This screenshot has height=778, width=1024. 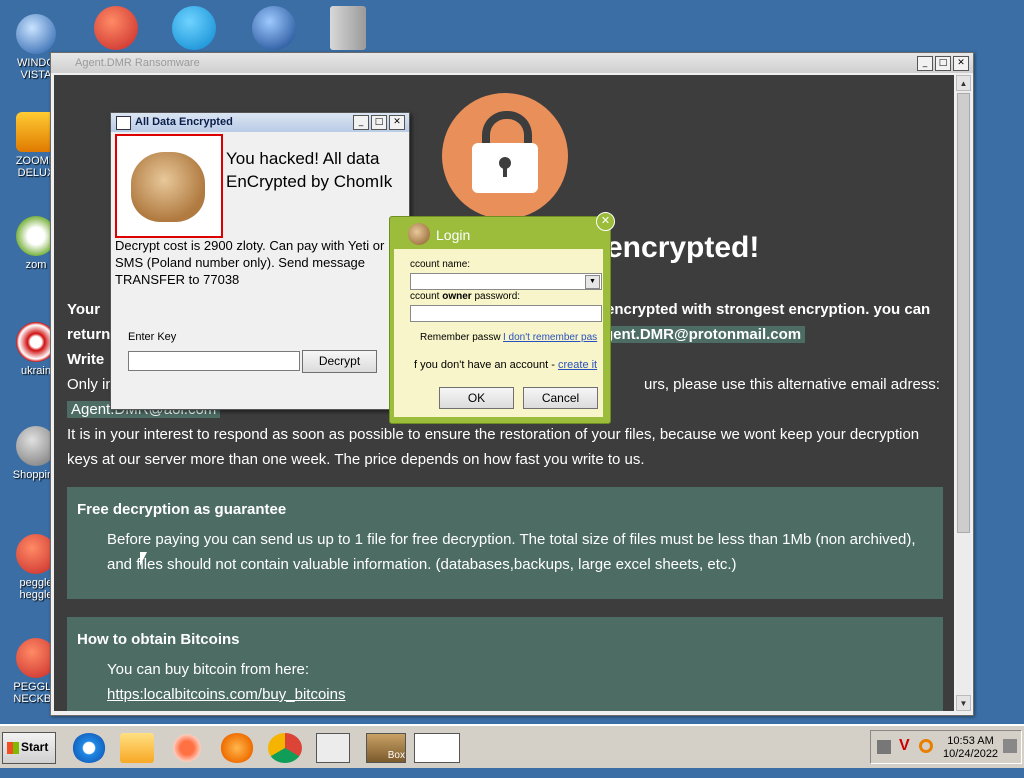 I want to click on account-name-label: ccount name:, so click(x=440, y=264).